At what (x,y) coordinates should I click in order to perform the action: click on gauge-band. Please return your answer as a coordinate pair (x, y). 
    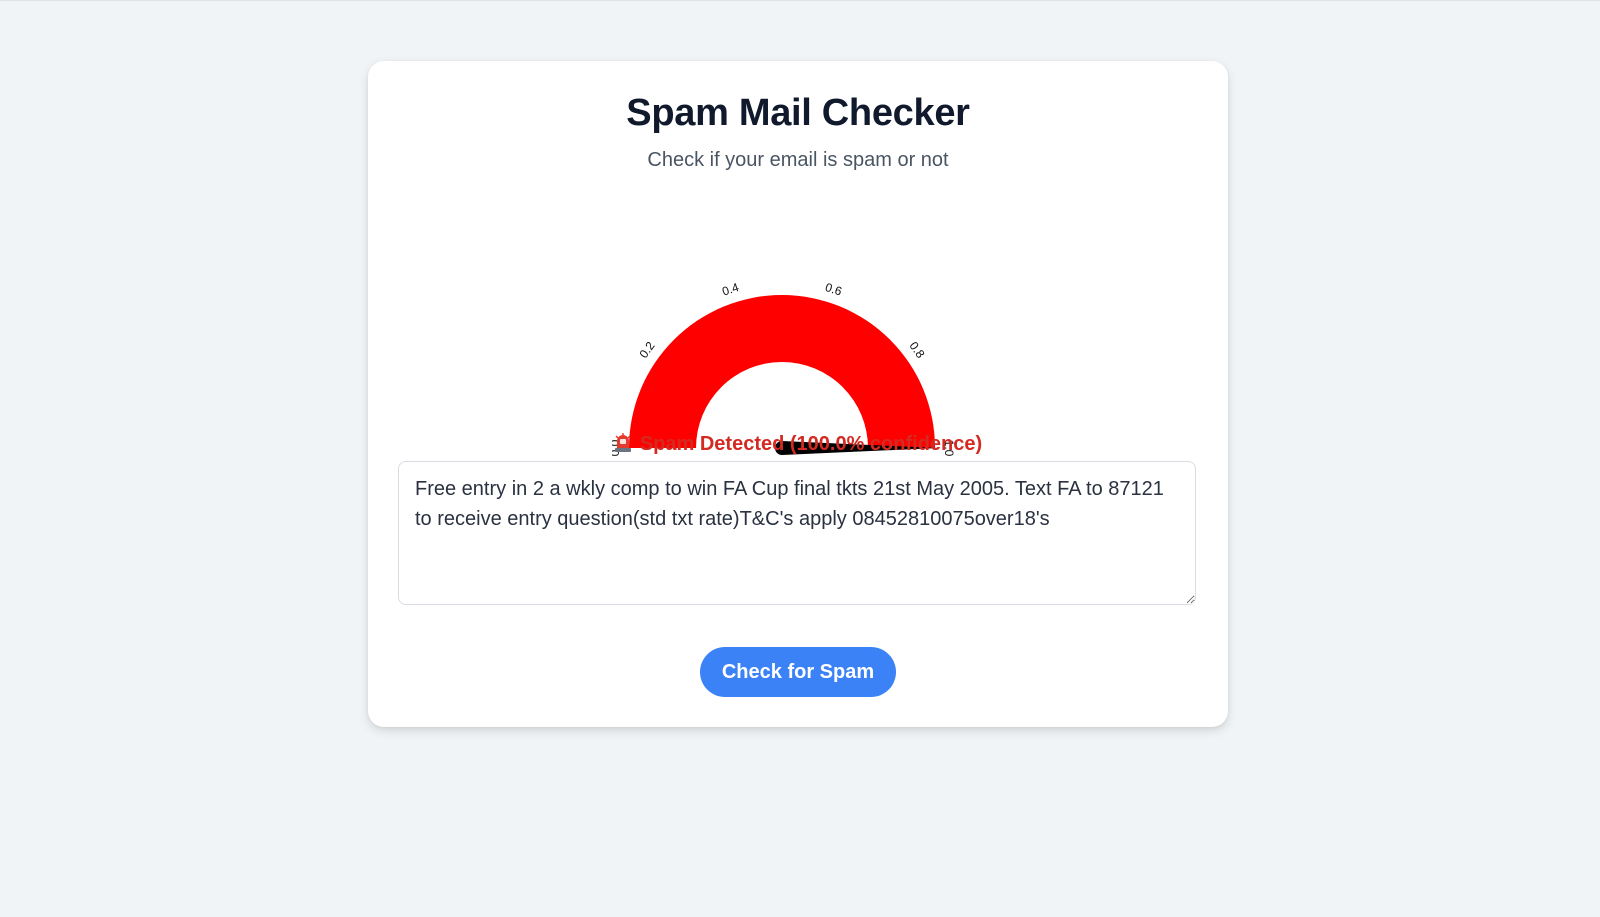
    Looking at the image, I should click on (782, 371).